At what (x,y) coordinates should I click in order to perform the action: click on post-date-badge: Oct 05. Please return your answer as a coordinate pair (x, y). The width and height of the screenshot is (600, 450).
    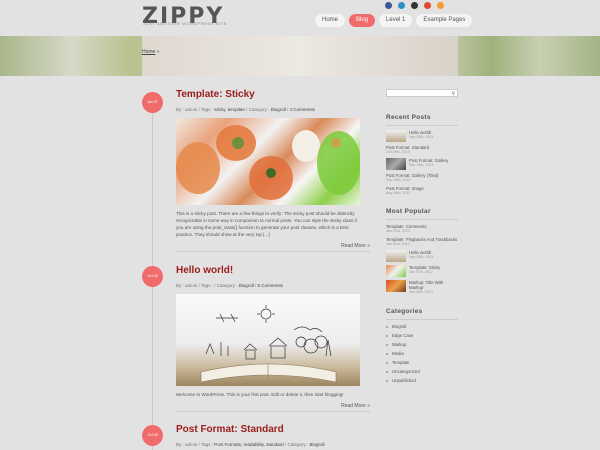
    Looking at the image, I should click on (152, 435).